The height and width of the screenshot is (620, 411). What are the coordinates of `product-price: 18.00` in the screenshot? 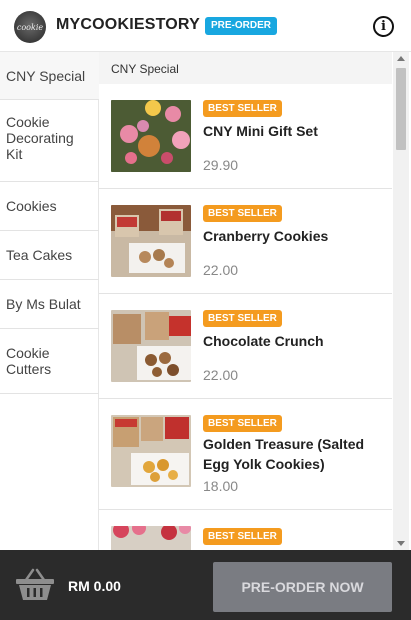 It's located at (221, 486).